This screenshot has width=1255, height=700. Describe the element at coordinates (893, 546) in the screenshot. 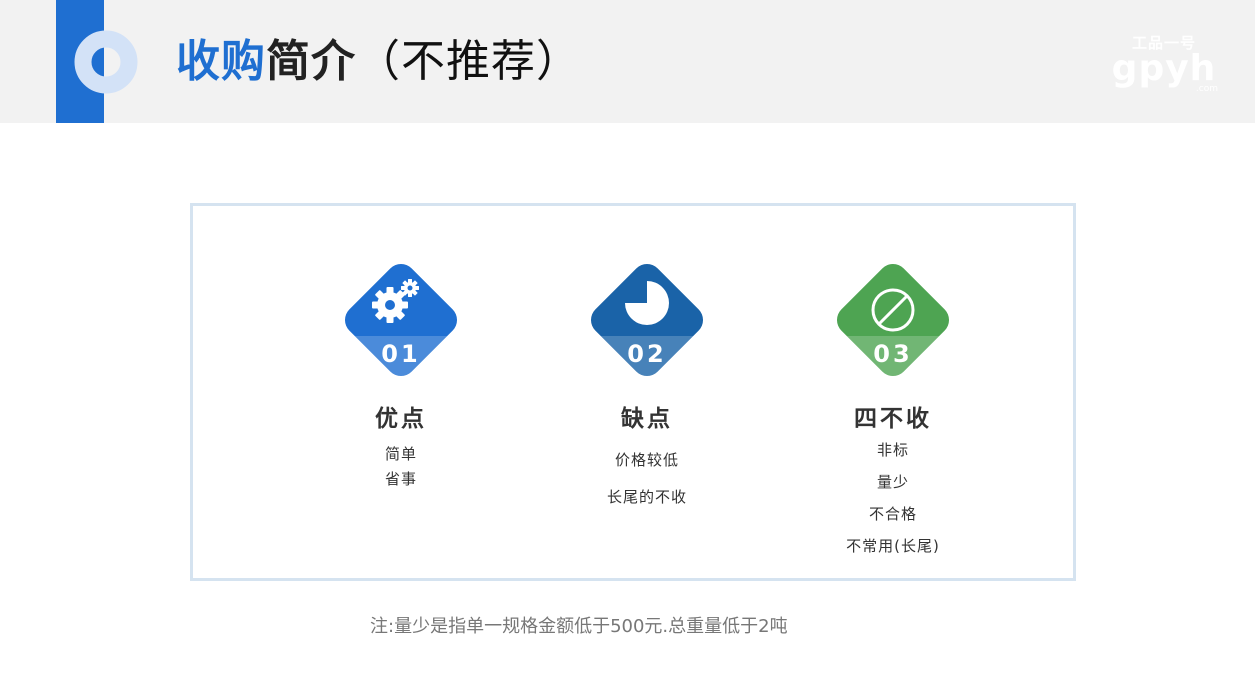

I see `list-item: 不常用(长尾)` at that location.